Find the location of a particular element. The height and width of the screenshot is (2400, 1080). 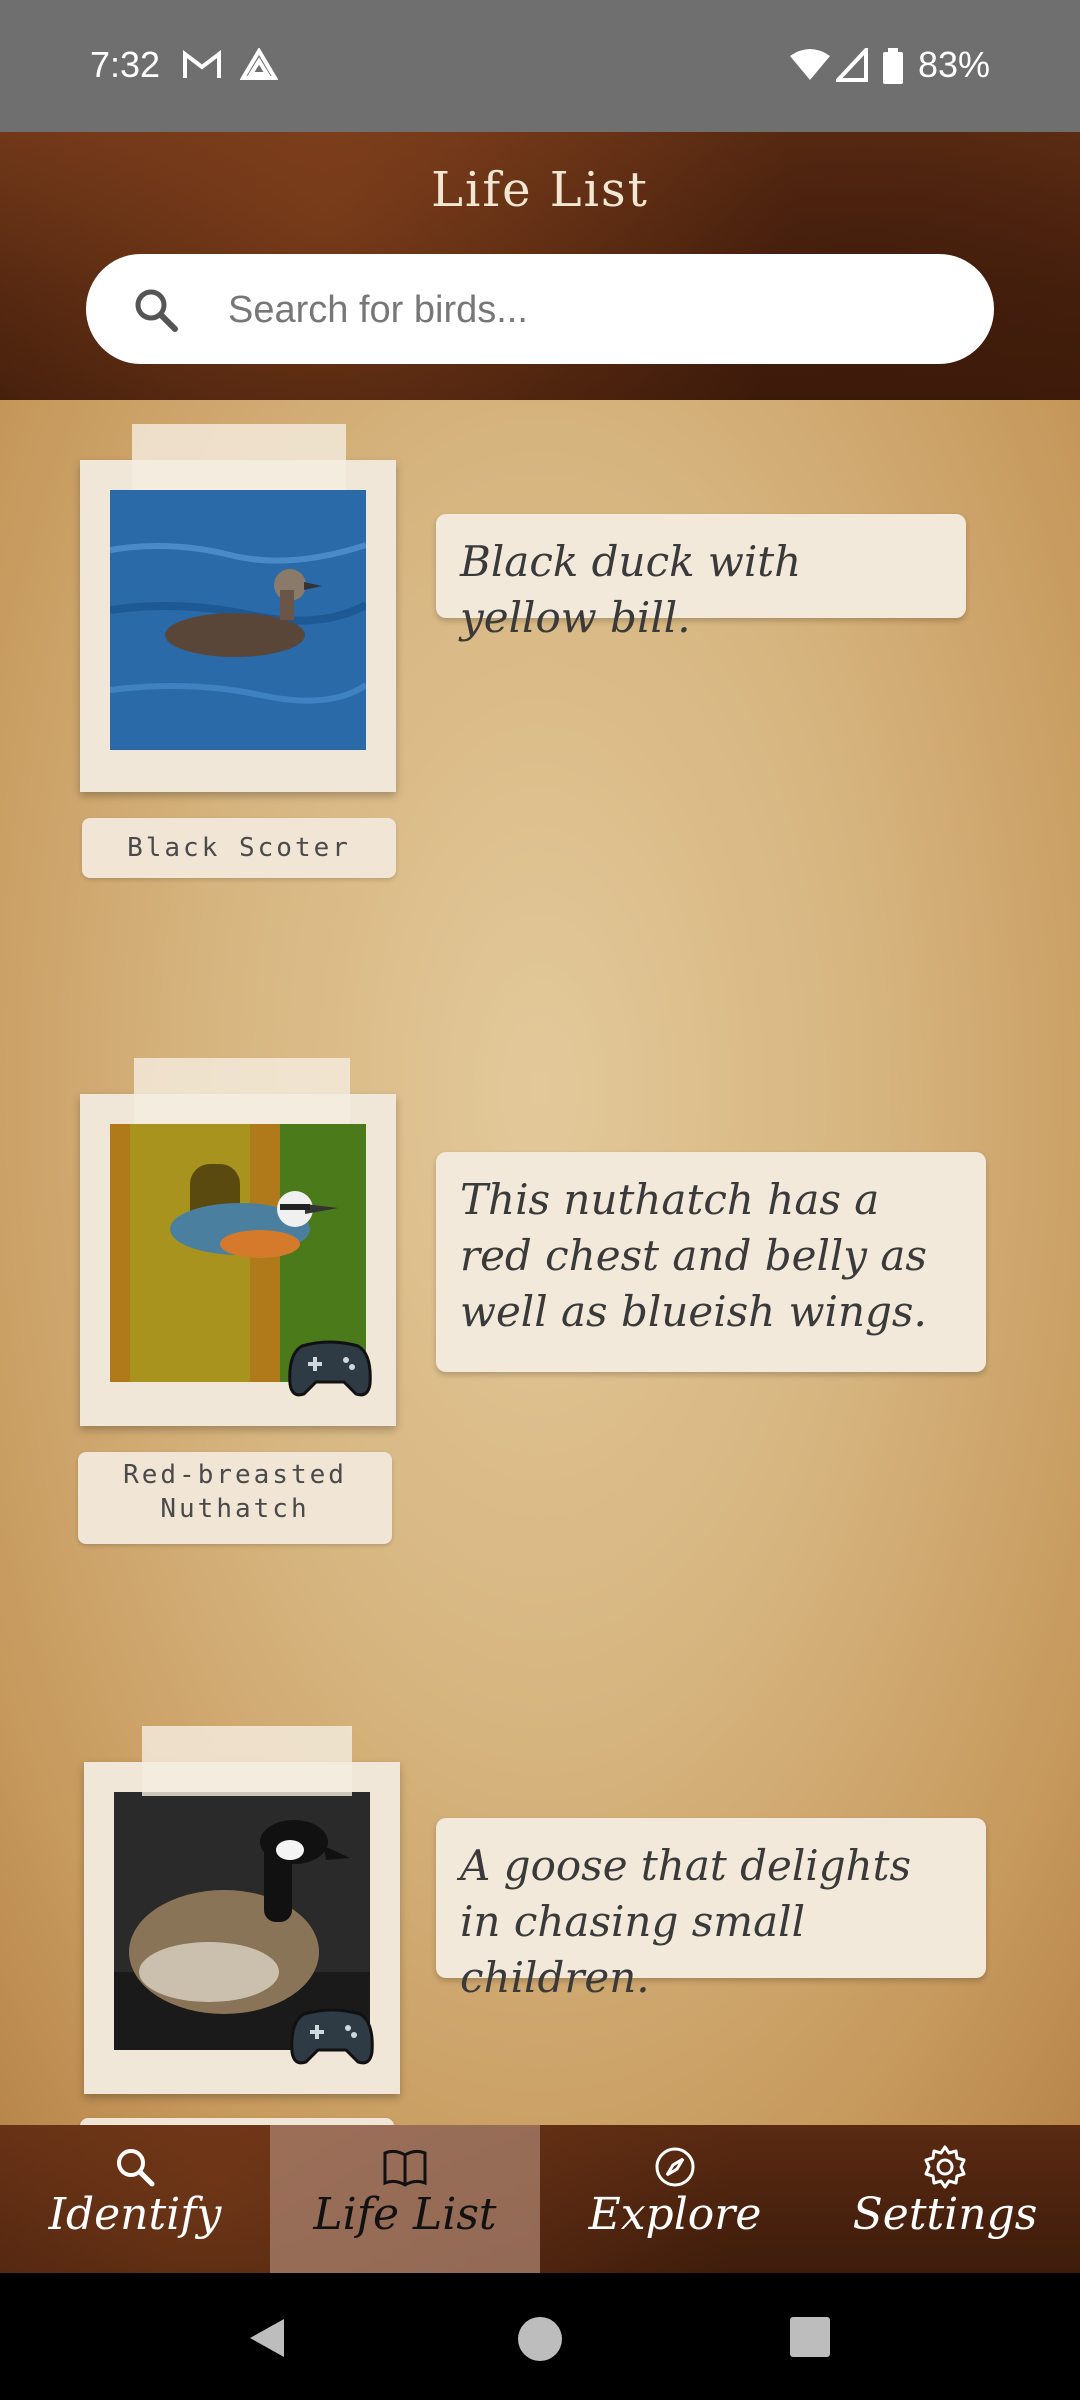

battery-percent: 83% is located at coordinates (953, 64).